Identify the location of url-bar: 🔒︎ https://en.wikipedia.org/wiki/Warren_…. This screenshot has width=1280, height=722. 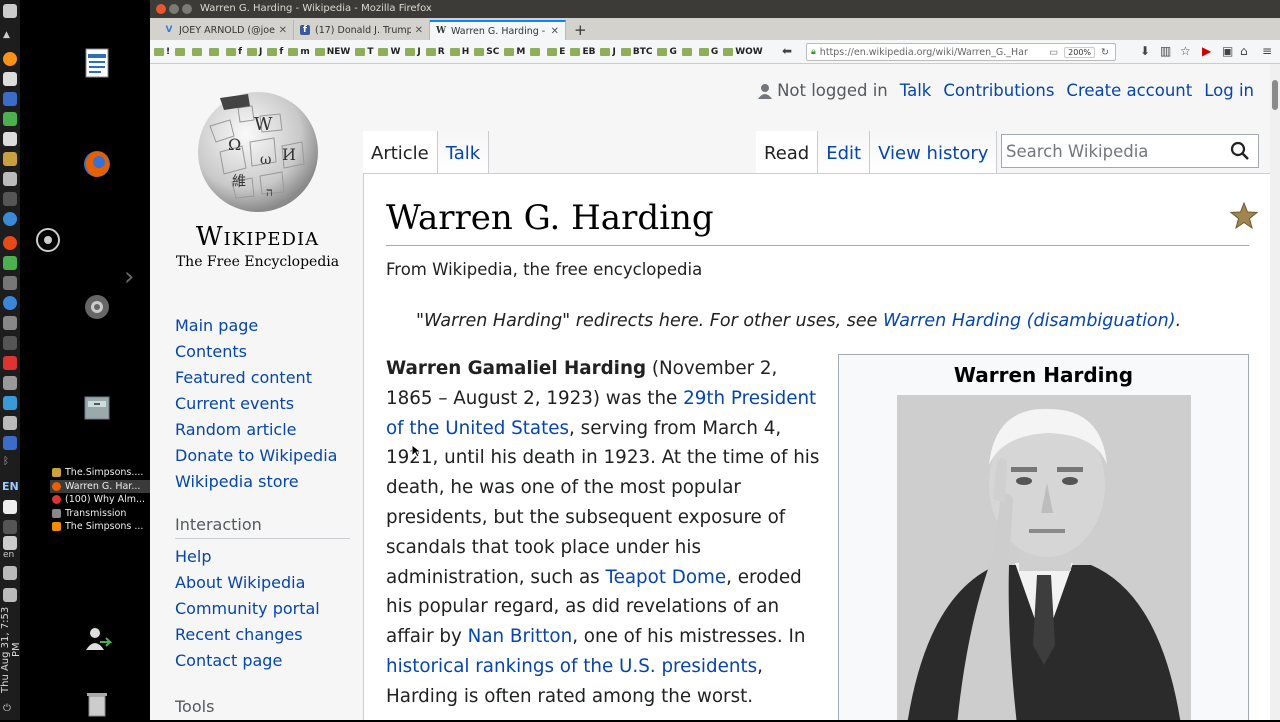
(961, 52).